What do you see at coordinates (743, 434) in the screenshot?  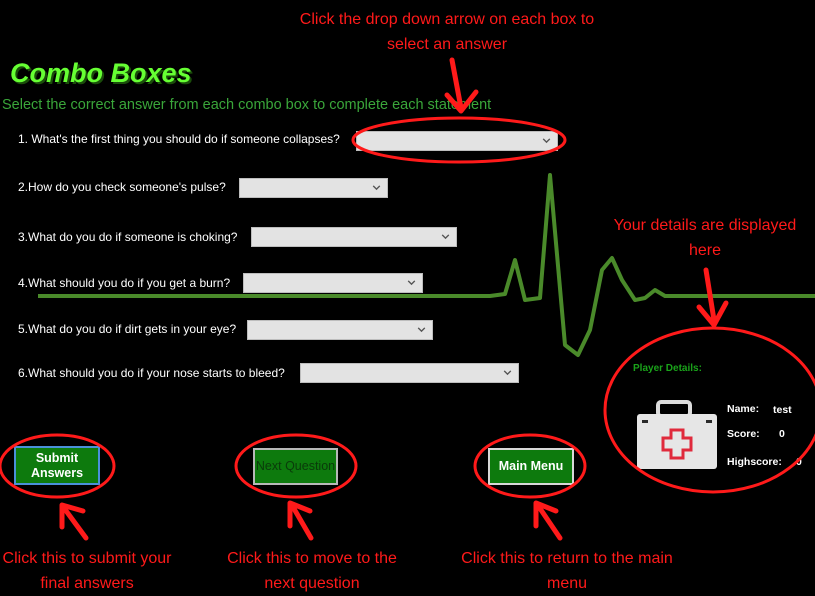 I see `player-score-label: Score:` at bounding box center [743, 434].